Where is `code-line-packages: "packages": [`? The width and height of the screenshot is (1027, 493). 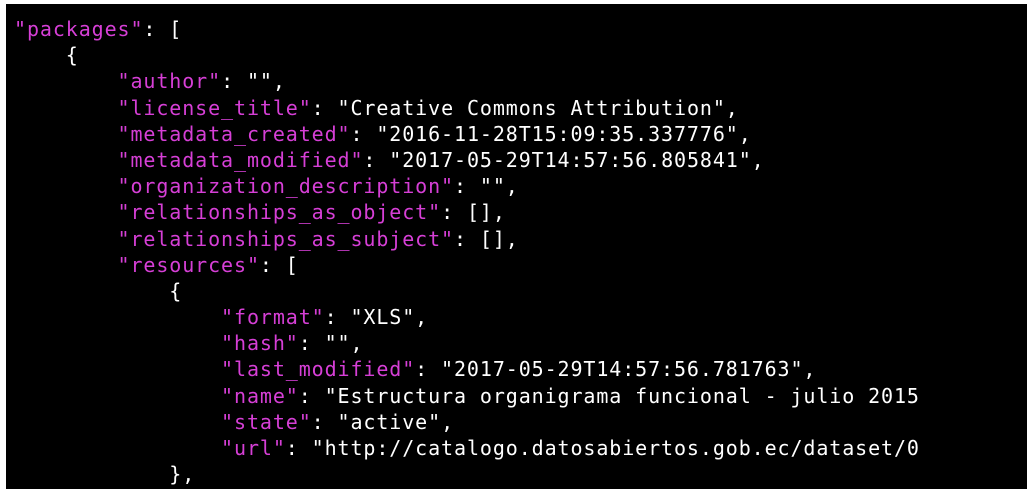
code-line-packages: "packages": [ is located at coordinates (520, 29).